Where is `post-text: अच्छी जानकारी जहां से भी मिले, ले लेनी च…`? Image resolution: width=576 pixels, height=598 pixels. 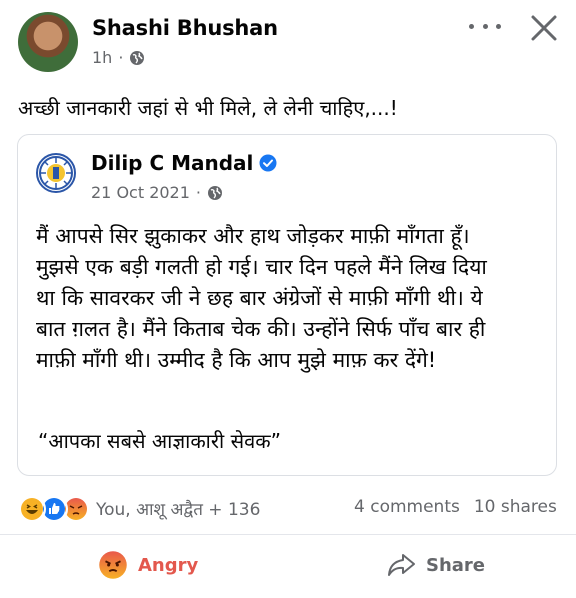 post-text: अच्छी जानकारी जहां से भी मिले, ले लेनी च… is located at coordinates (208, 108).